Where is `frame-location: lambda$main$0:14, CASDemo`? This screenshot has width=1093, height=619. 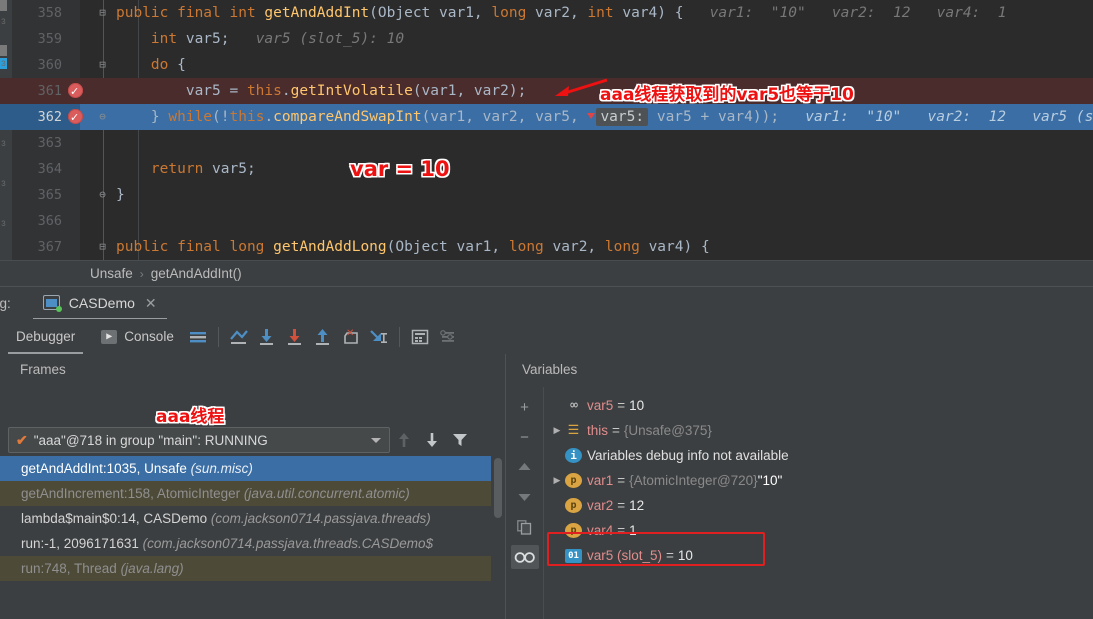 frame-location: lambda$main$0:14, CASDemo is located at coordinates (116, 518).